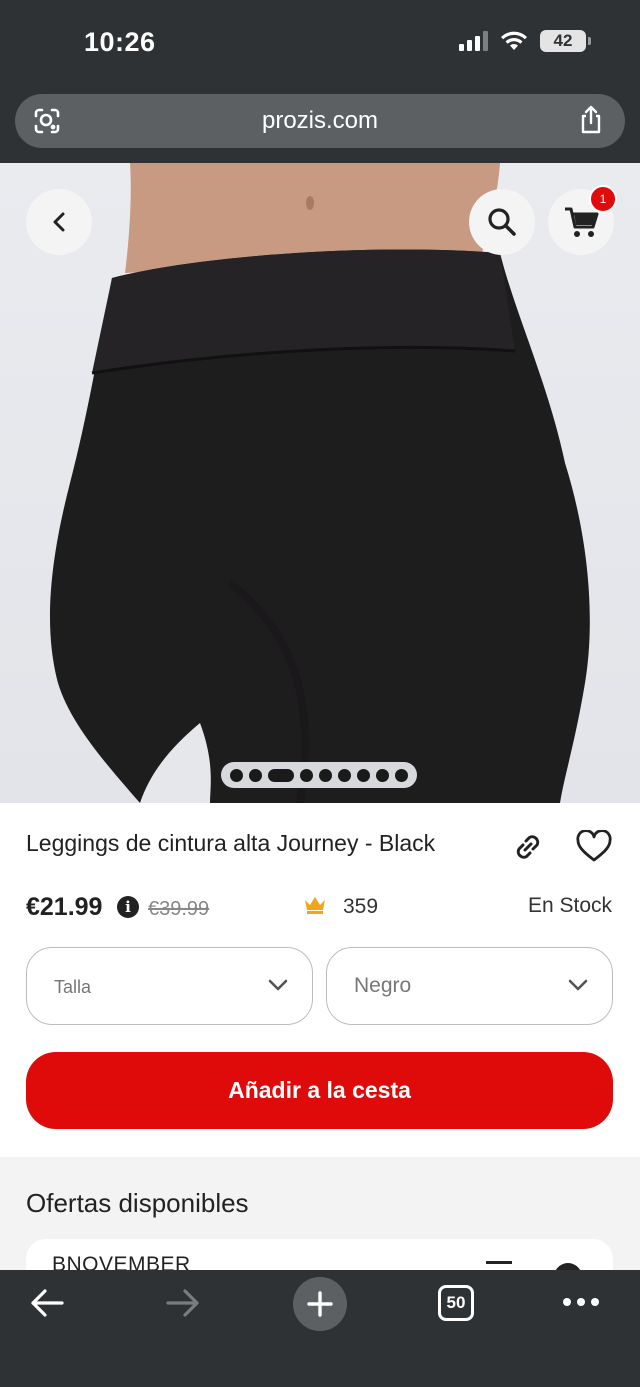 This screenshot has width=640, height=1387. Describe the element at coordinates (361, 906) in the screenshot. I see `loyalty-points: 359` at that location.